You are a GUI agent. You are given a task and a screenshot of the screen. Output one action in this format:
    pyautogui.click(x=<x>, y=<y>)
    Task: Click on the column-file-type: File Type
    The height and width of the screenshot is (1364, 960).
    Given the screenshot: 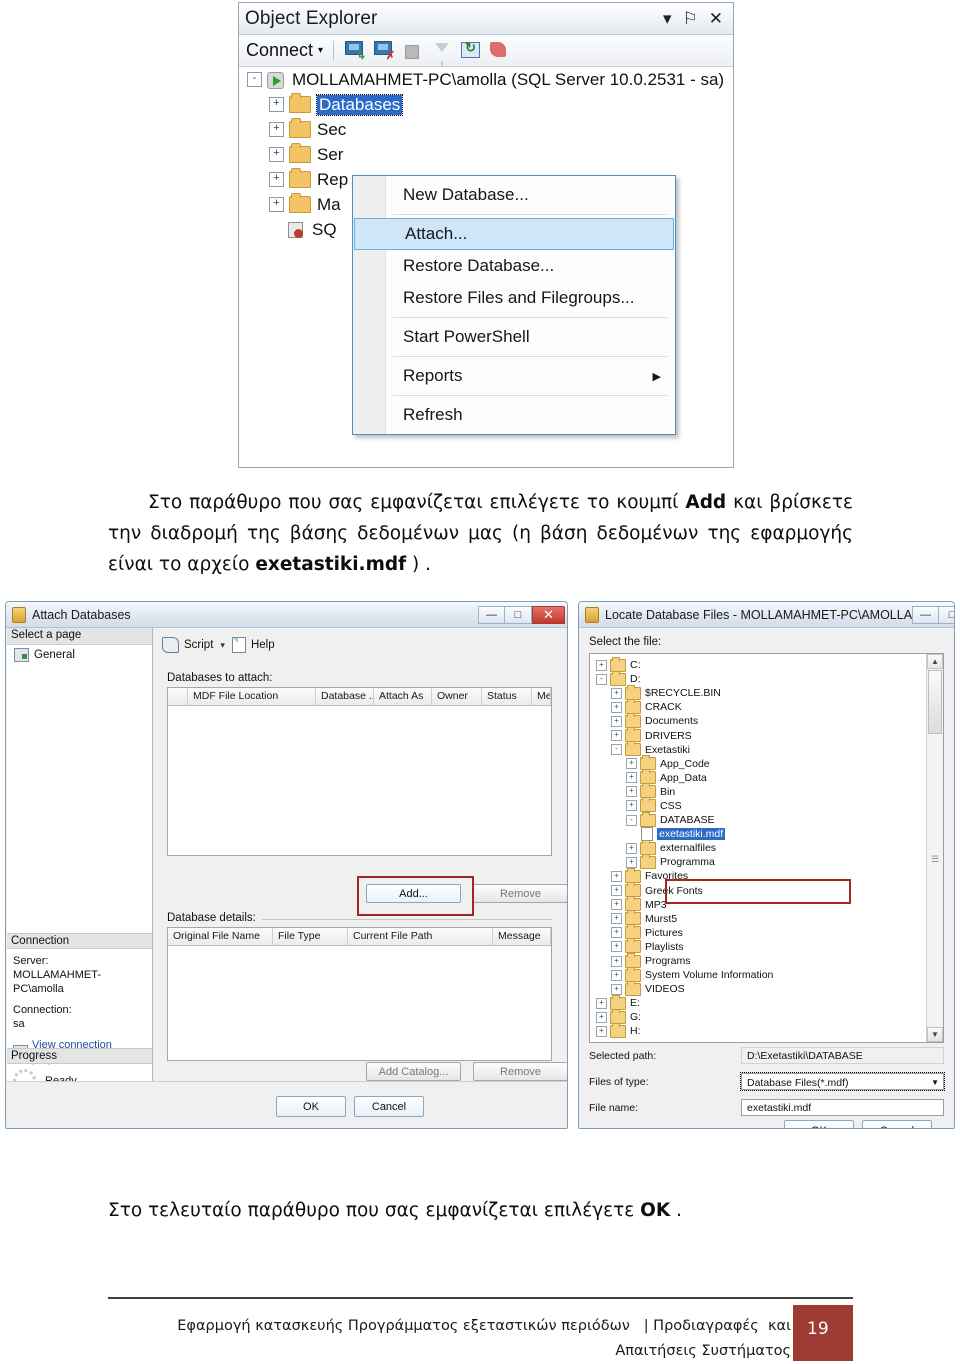 What is the action you would take?
    pyautogui.click(x=310, y=936)
    